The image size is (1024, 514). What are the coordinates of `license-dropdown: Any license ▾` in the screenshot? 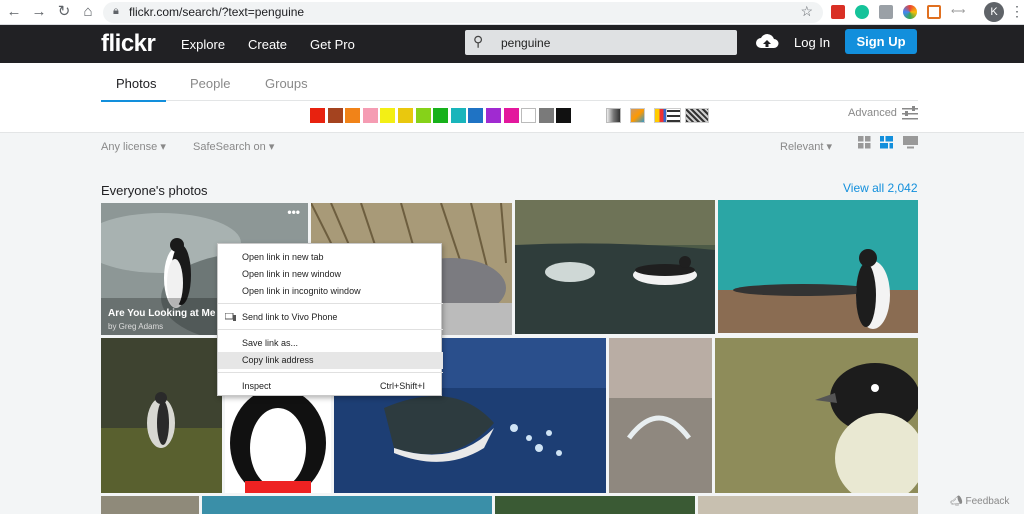 It's located at (133, 146).